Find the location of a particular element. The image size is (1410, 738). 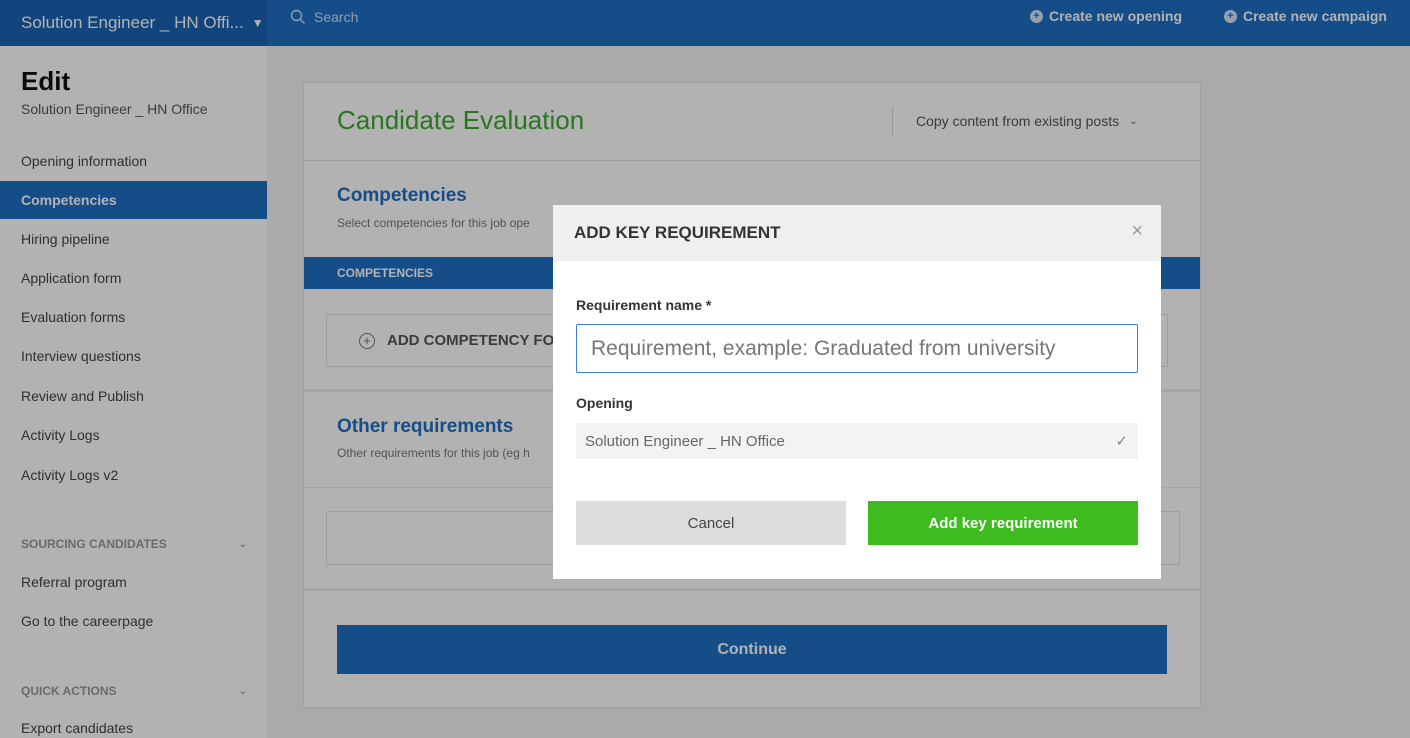

opening-select: Solution Engineer _ HN Office ✓ is located at coordinates (857, 441).